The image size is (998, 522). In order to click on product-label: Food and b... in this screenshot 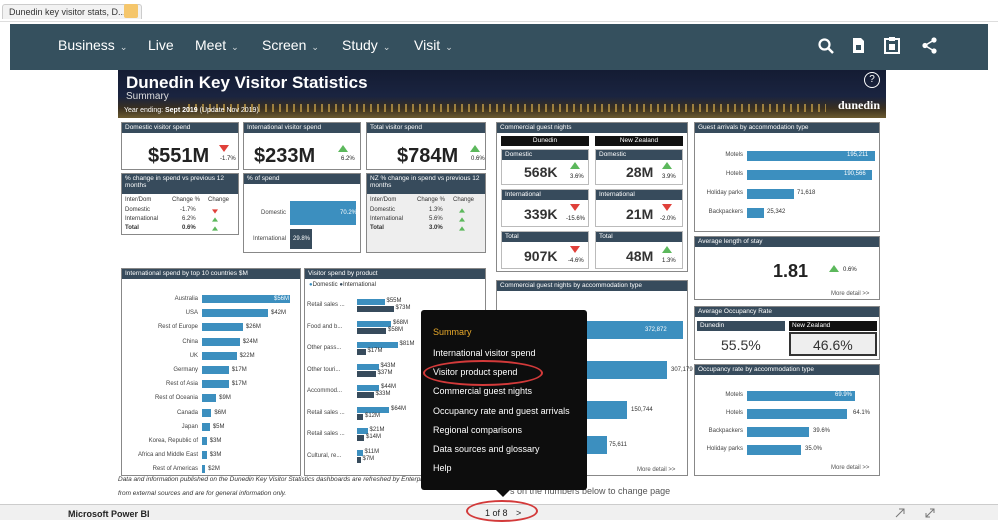, I will do `click(325, 326)`.